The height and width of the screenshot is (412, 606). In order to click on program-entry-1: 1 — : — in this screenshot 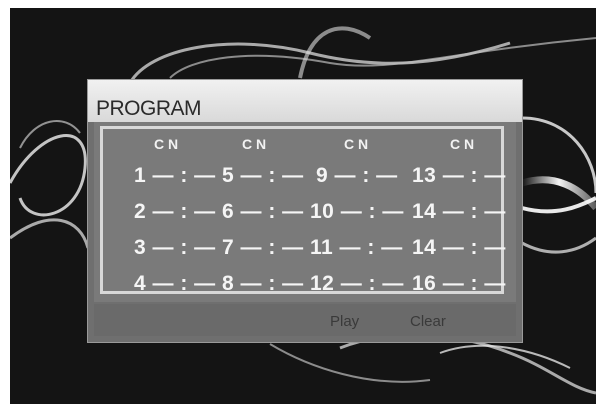, I will do `click(175, 176)`.